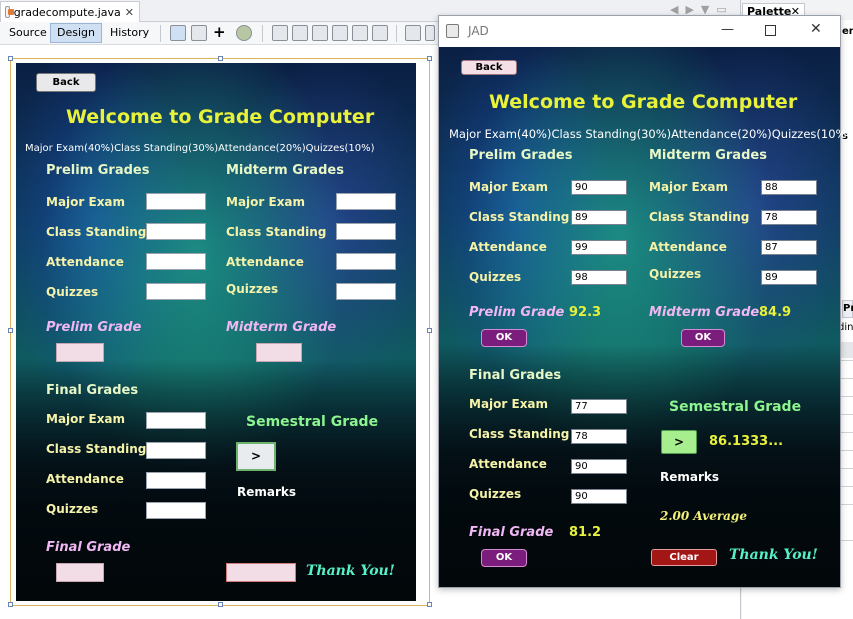  Describe the element at coordinates (599, 436) in the screenshot. I see `jad-final-class-field: 78` at that location.